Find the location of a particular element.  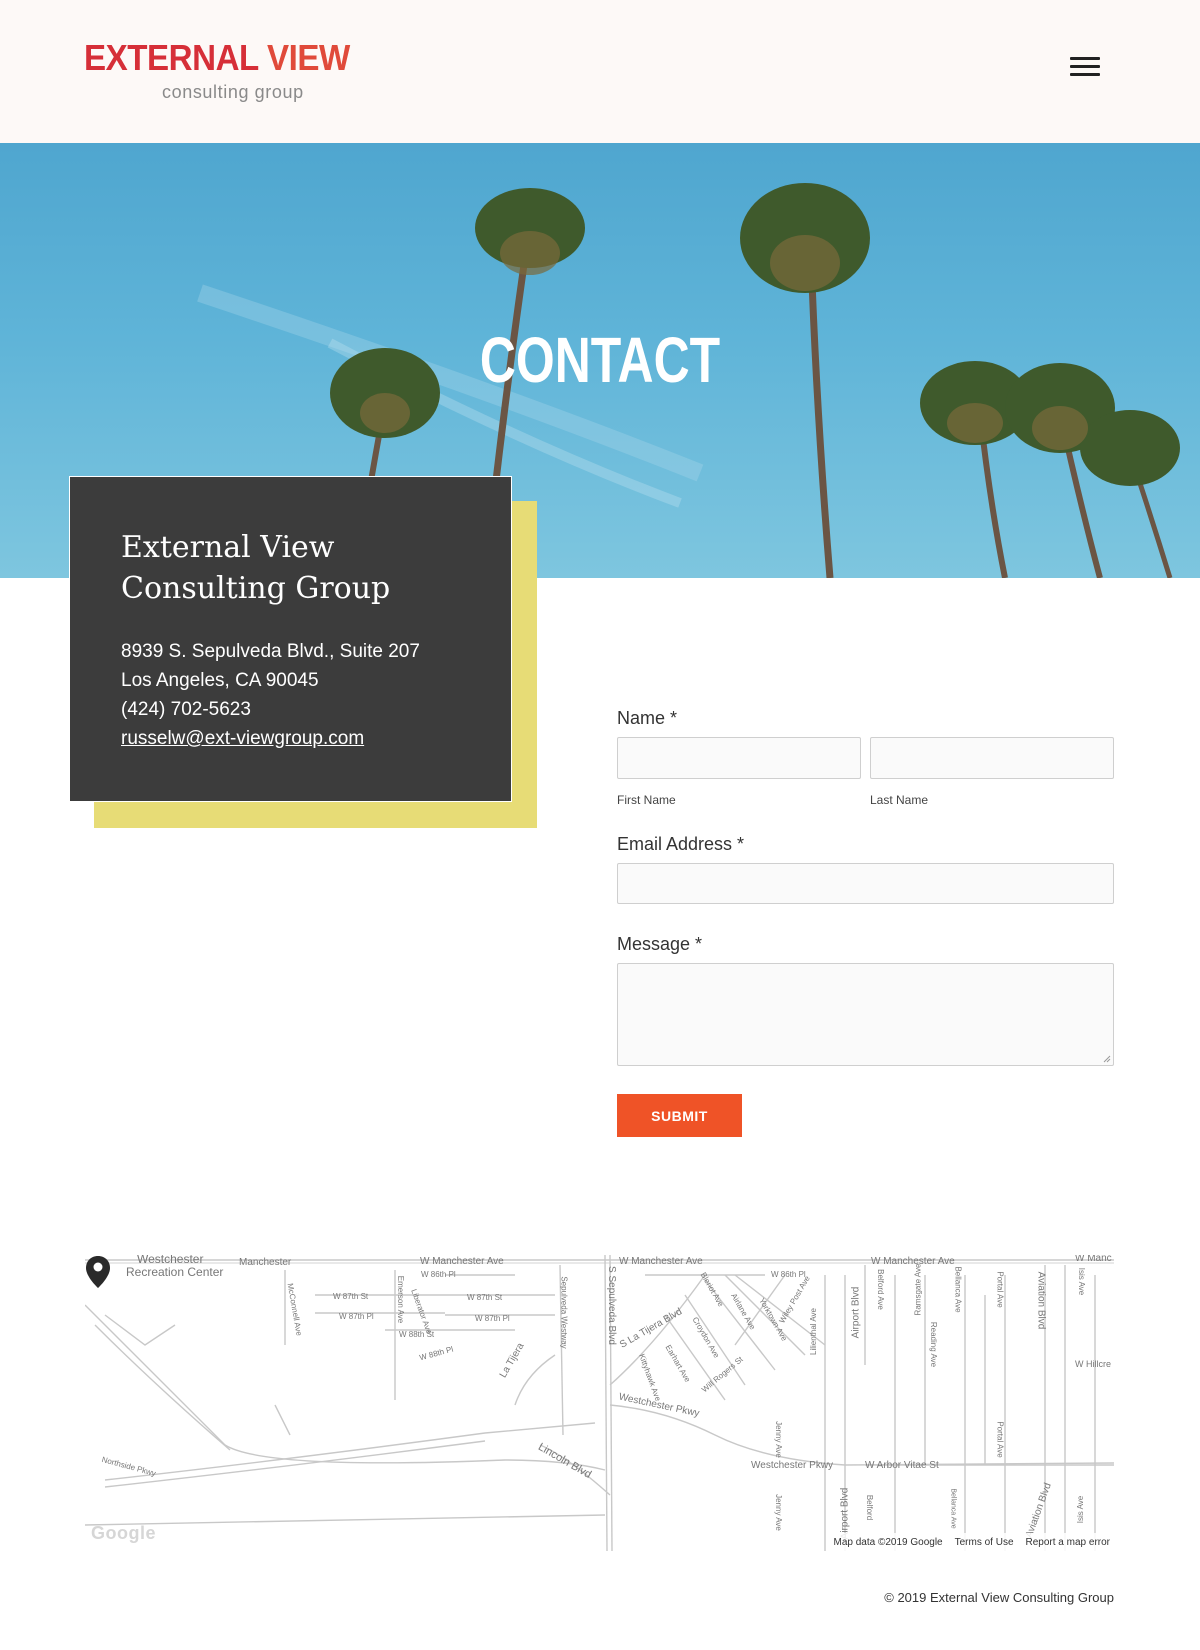

name-label: Name * is located at coordinates (647, 718).